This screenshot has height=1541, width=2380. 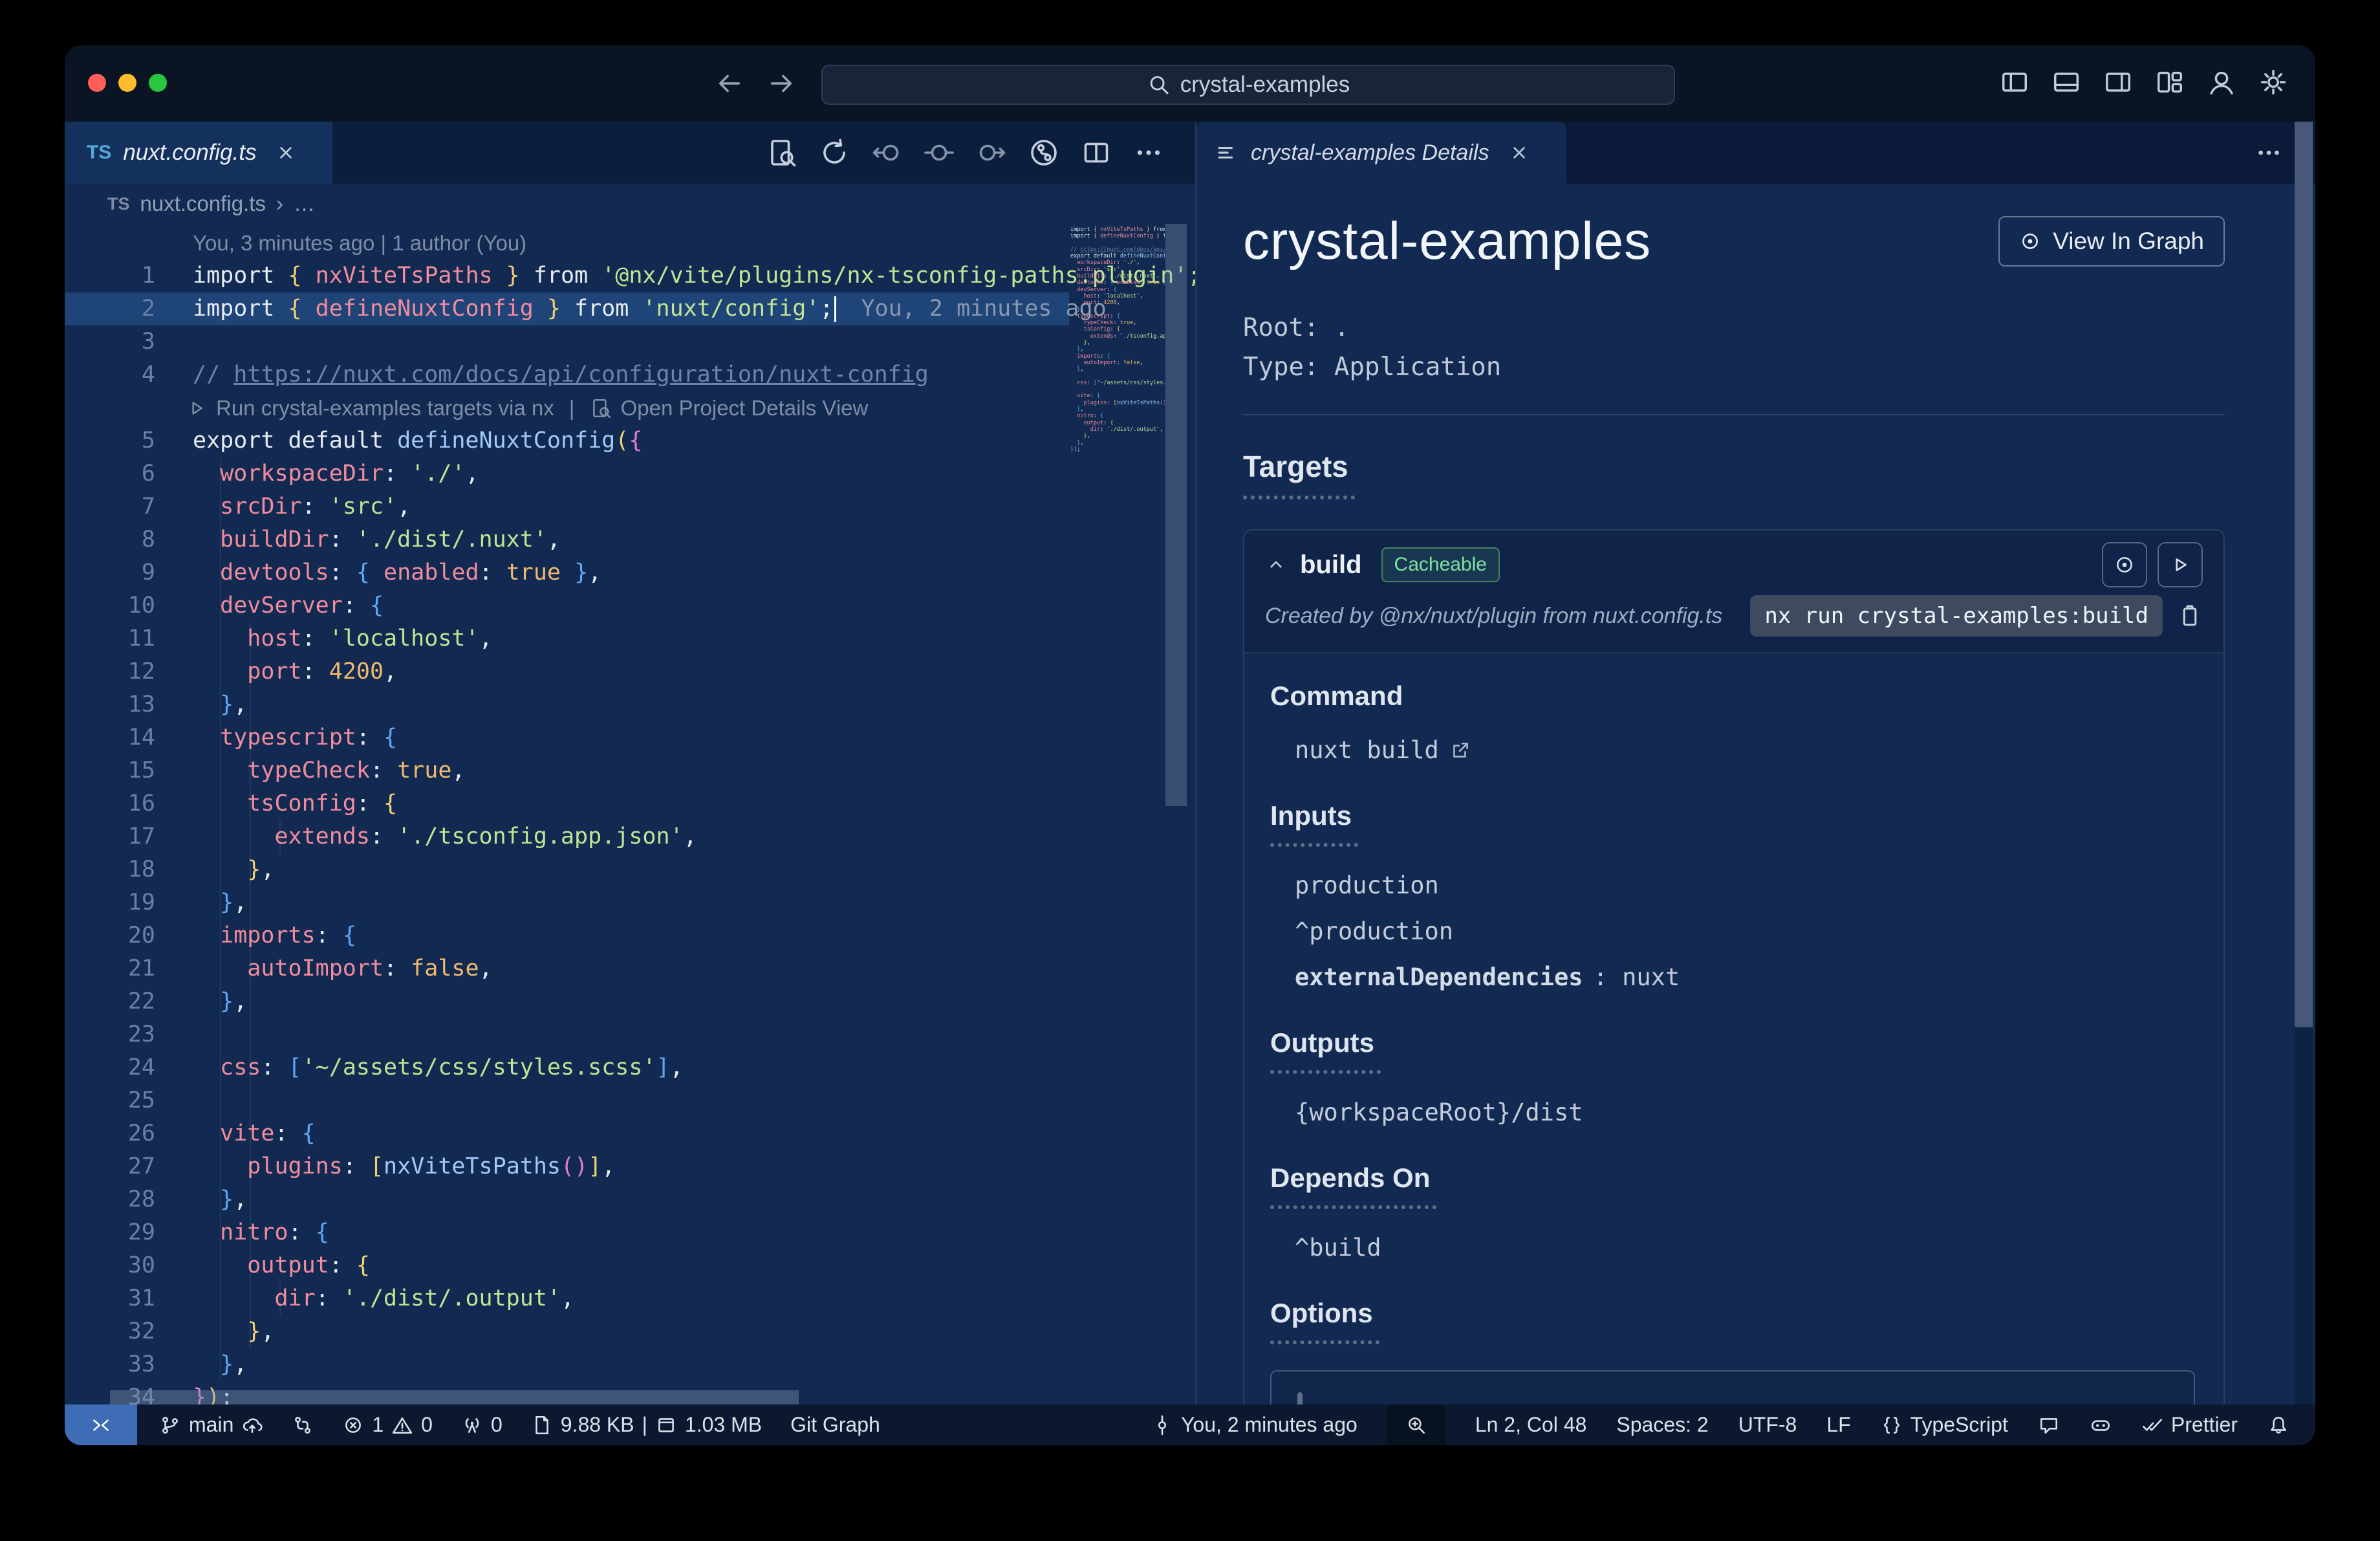 I want to click on previous-change-icon, so click(x=886, y=152).